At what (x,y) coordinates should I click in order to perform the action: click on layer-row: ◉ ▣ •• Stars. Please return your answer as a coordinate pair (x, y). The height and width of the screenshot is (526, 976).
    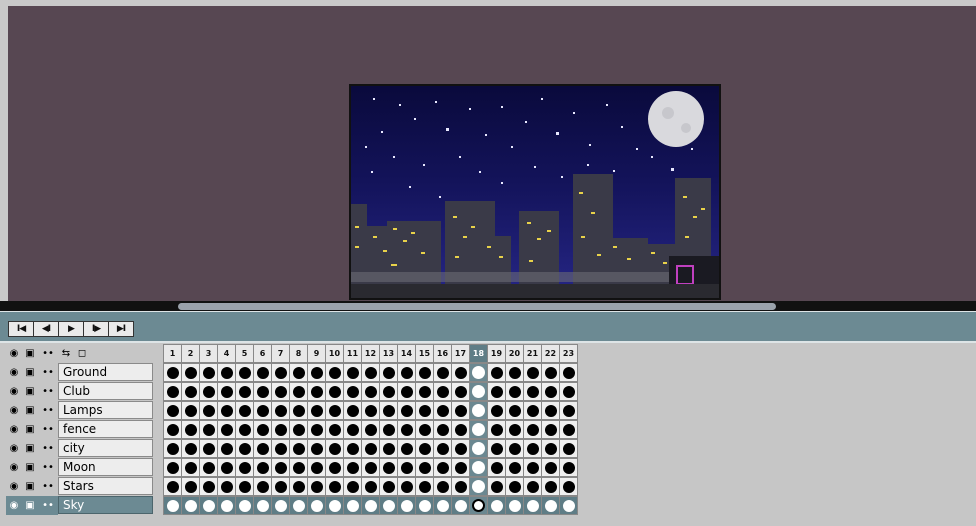
    Looking at the image, I should click on (79, 486).